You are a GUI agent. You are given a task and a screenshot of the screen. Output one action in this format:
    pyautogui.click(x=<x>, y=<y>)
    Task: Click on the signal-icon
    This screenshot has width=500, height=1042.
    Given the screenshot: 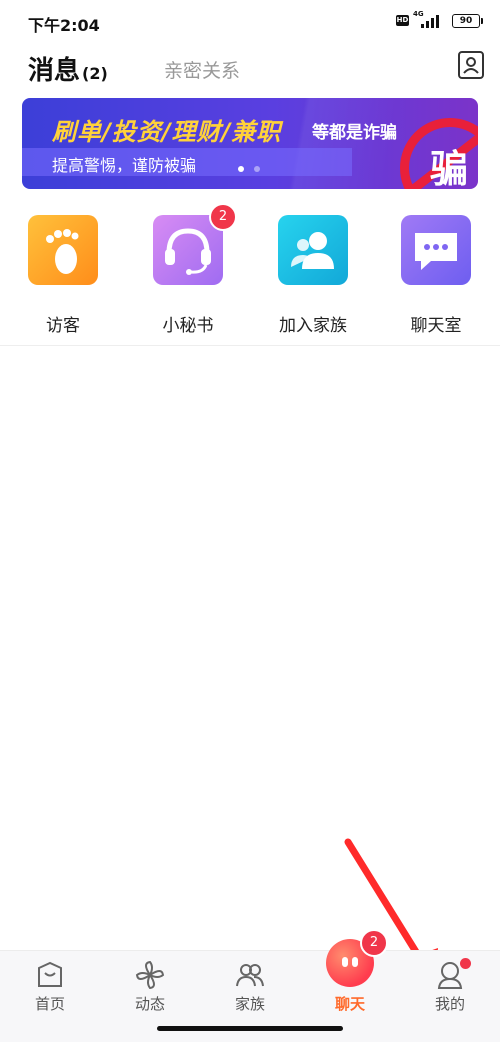 What is the action you would take?
    pyautogui.click(x=430, y=21)
    